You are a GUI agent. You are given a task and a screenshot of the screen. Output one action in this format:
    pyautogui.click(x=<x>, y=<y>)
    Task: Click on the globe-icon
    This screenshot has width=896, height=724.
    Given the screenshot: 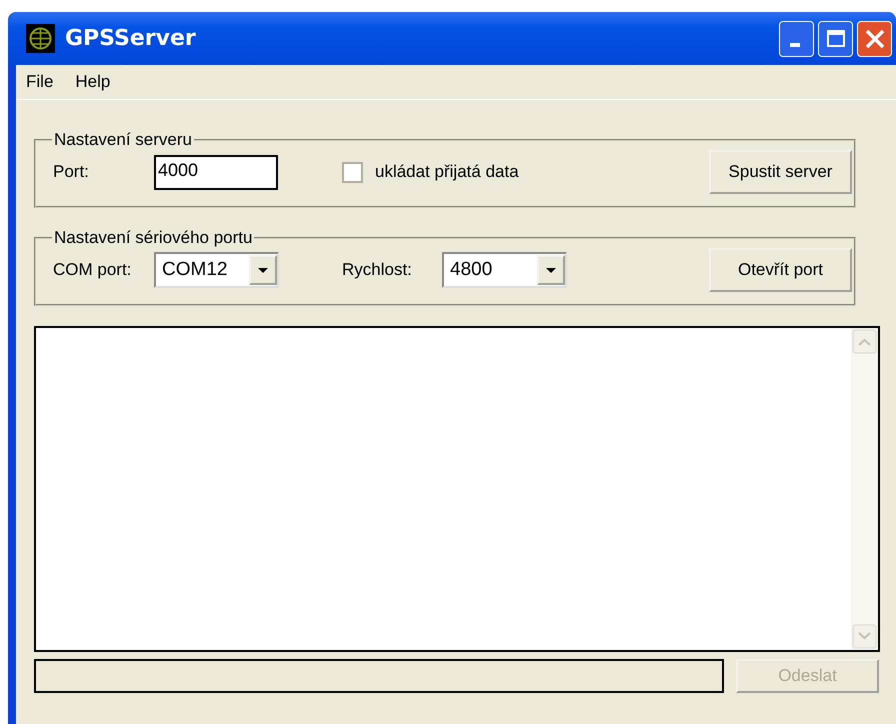 What is the action you would take?
    pyautogui.click(x=40, y=38)
    